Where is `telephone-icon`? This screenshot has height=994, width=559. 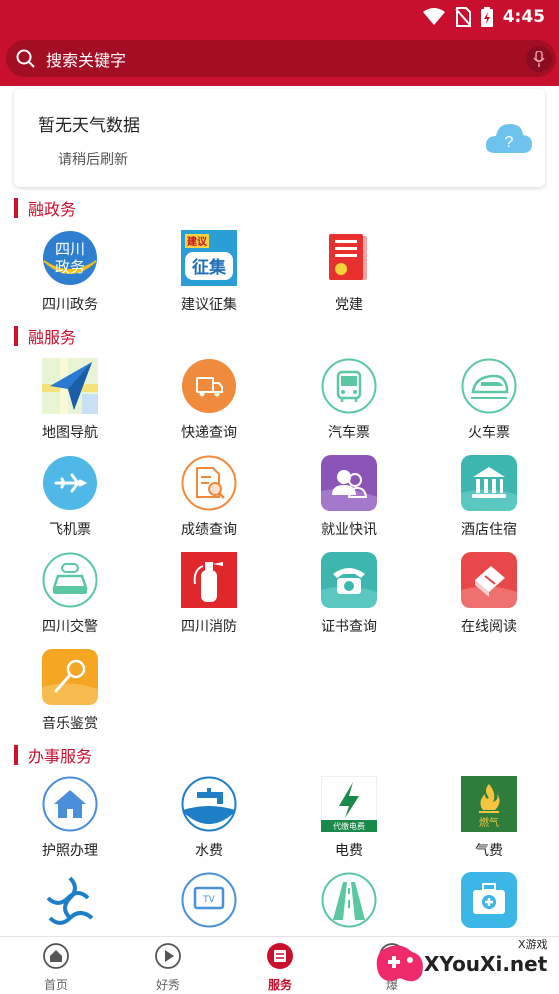 telephone-icon is located at coordinates (349, 580).